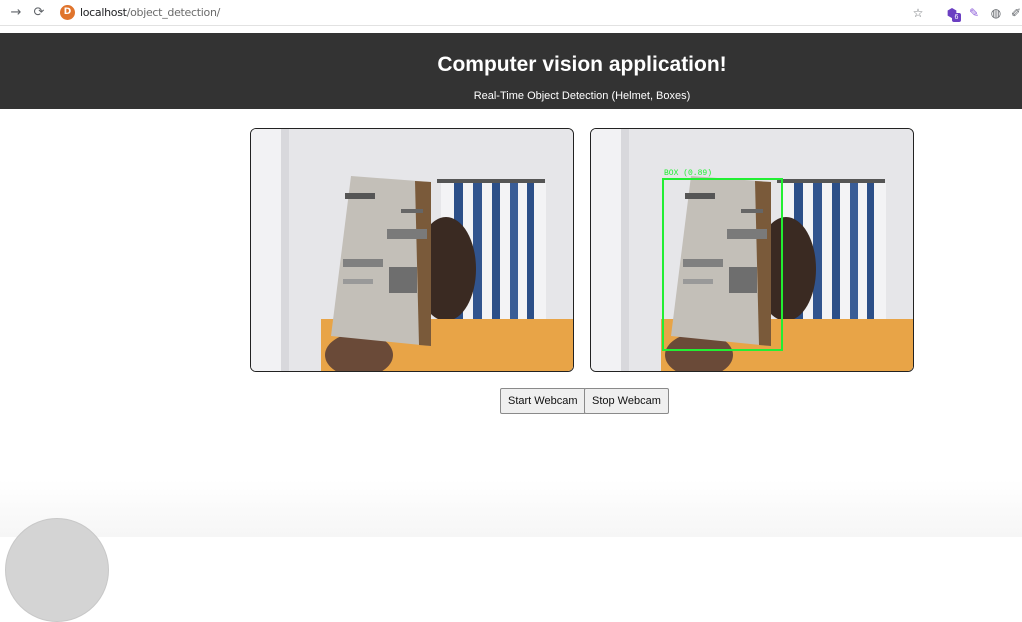  I want to click on start-webcam-button: Start Webcam, so click(543, 401).